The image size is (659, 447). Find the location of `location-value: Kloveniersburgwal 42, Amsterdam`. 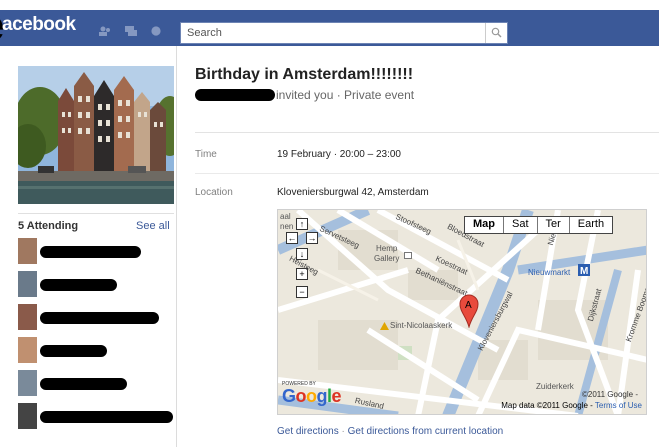

location-value: Kloveniersburgwal 42, Amsterdam is located at coordinates (353, 192).